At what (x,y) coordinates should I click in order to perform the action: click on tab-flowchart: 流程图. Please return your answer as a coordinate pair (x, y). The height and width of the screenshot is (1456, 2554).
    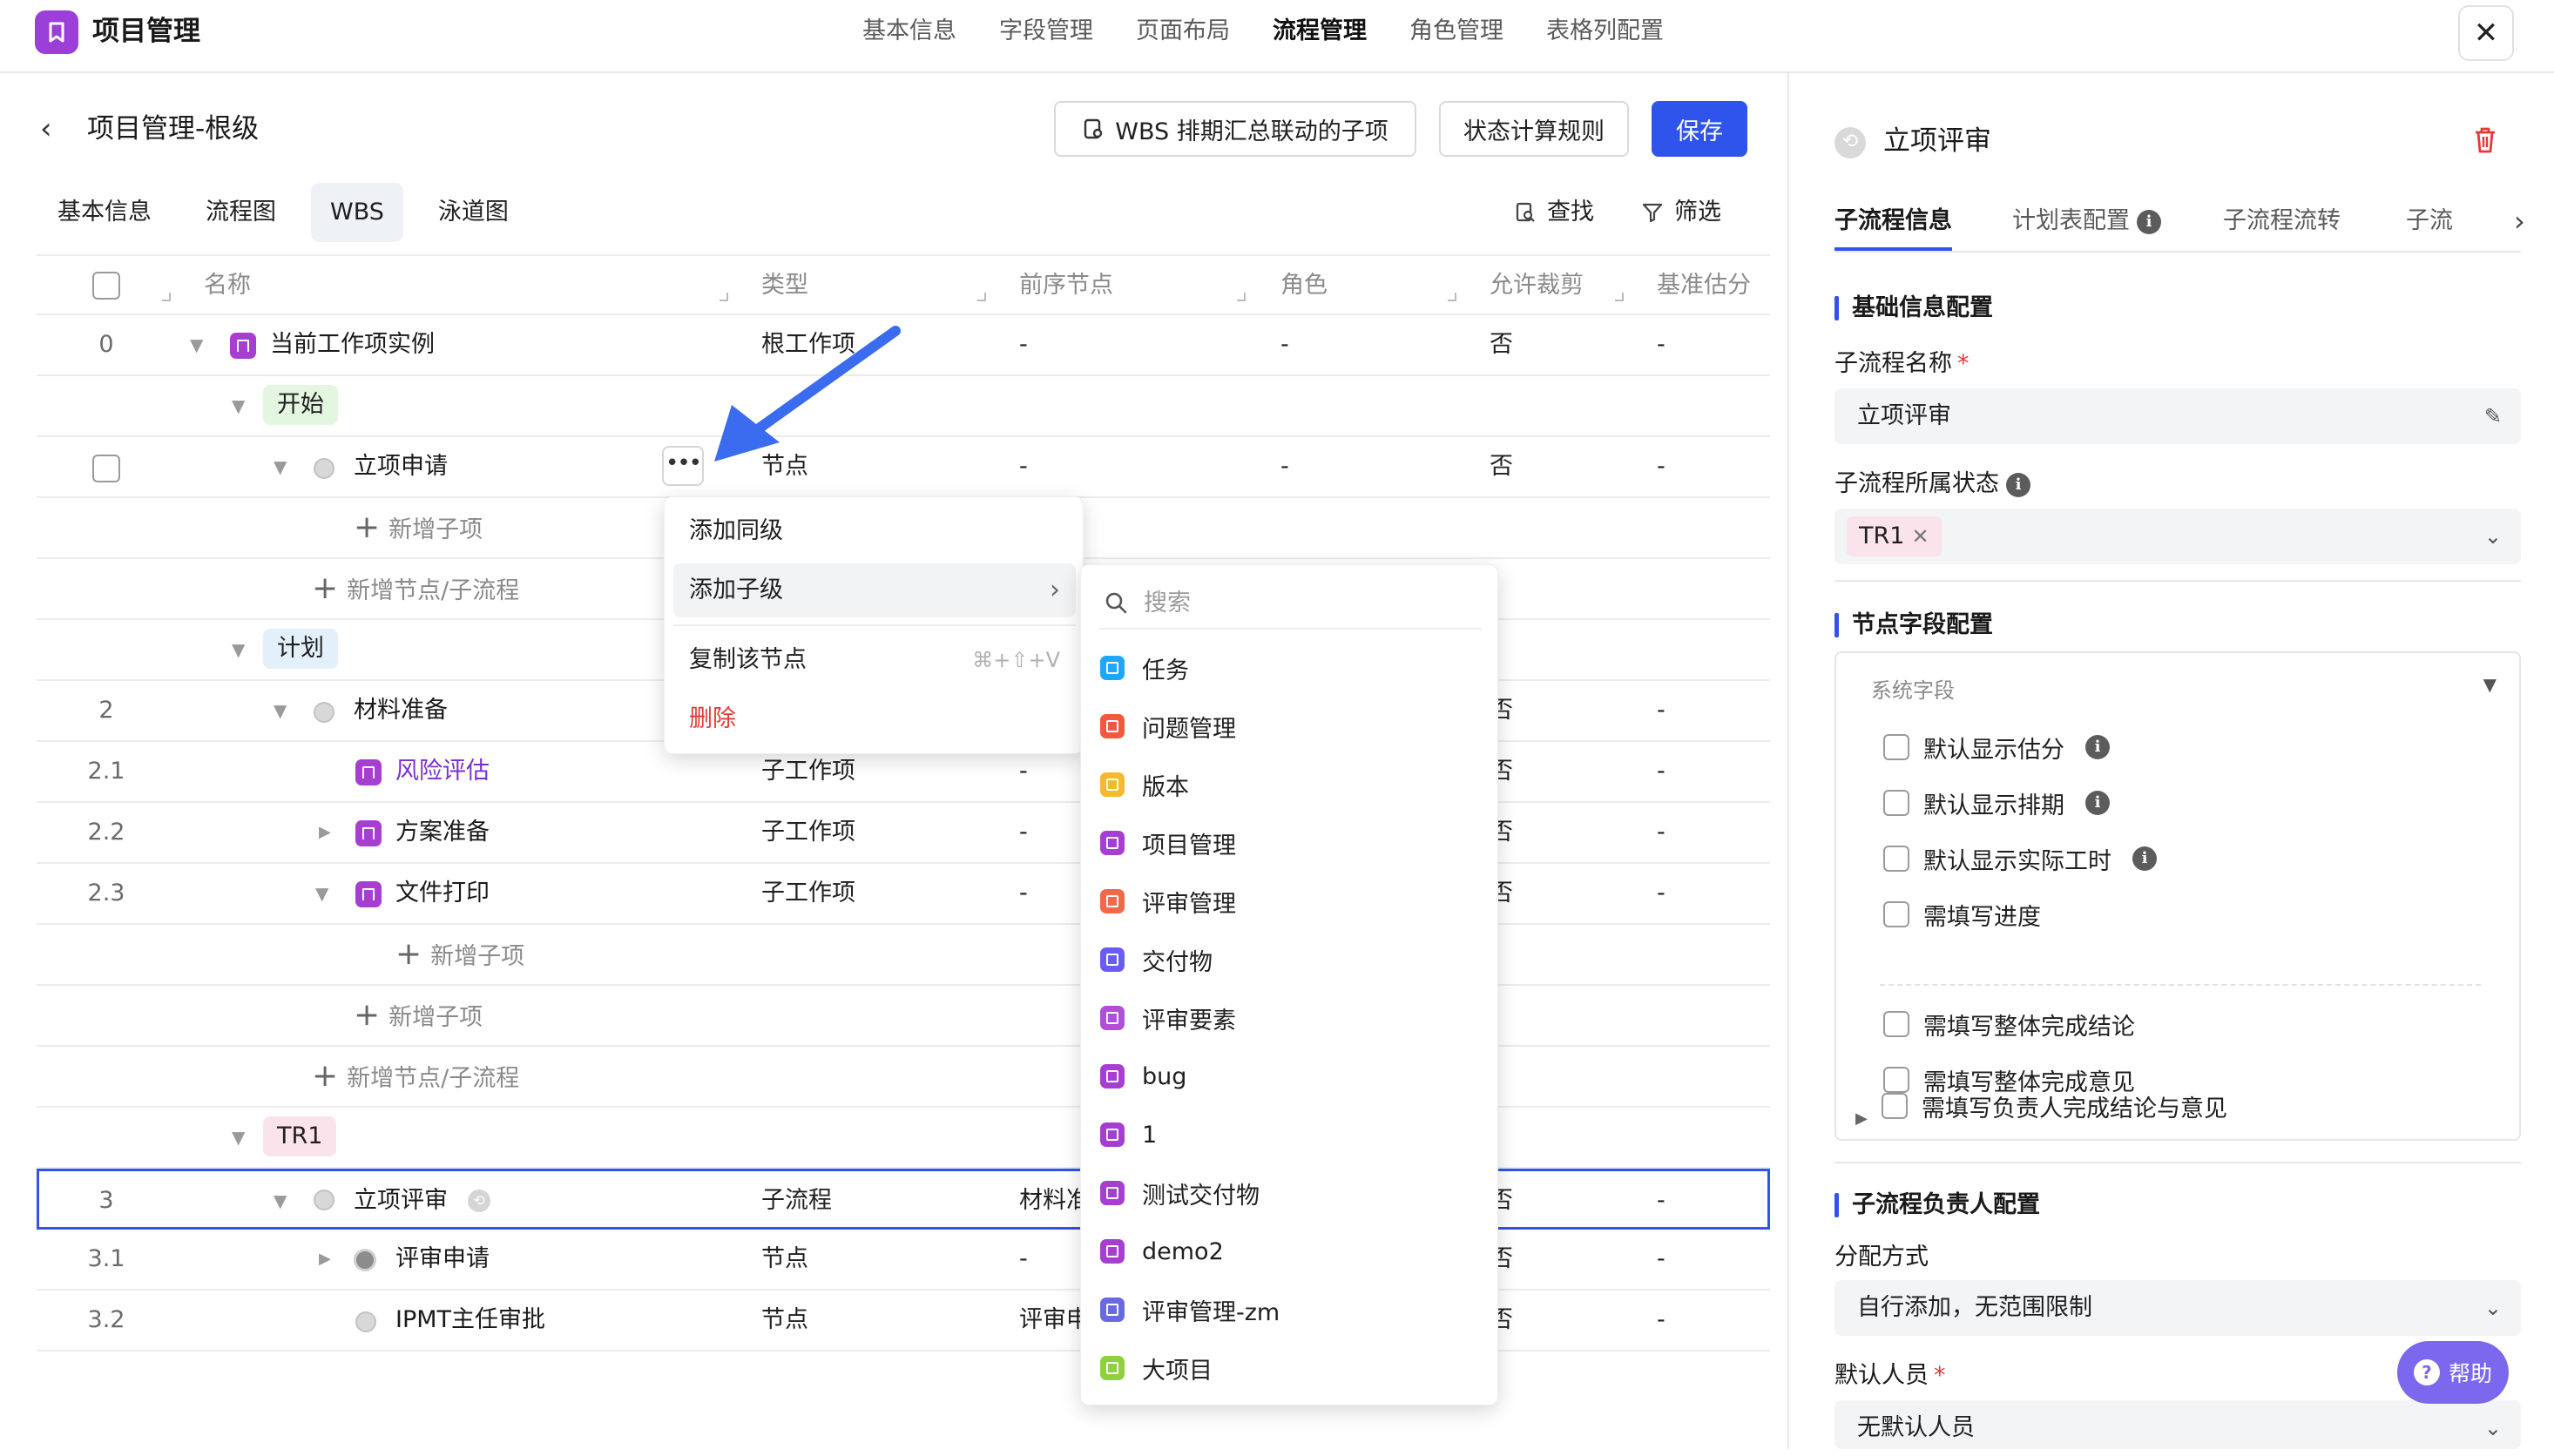
    Looking at the image, I should click on (241, 212).